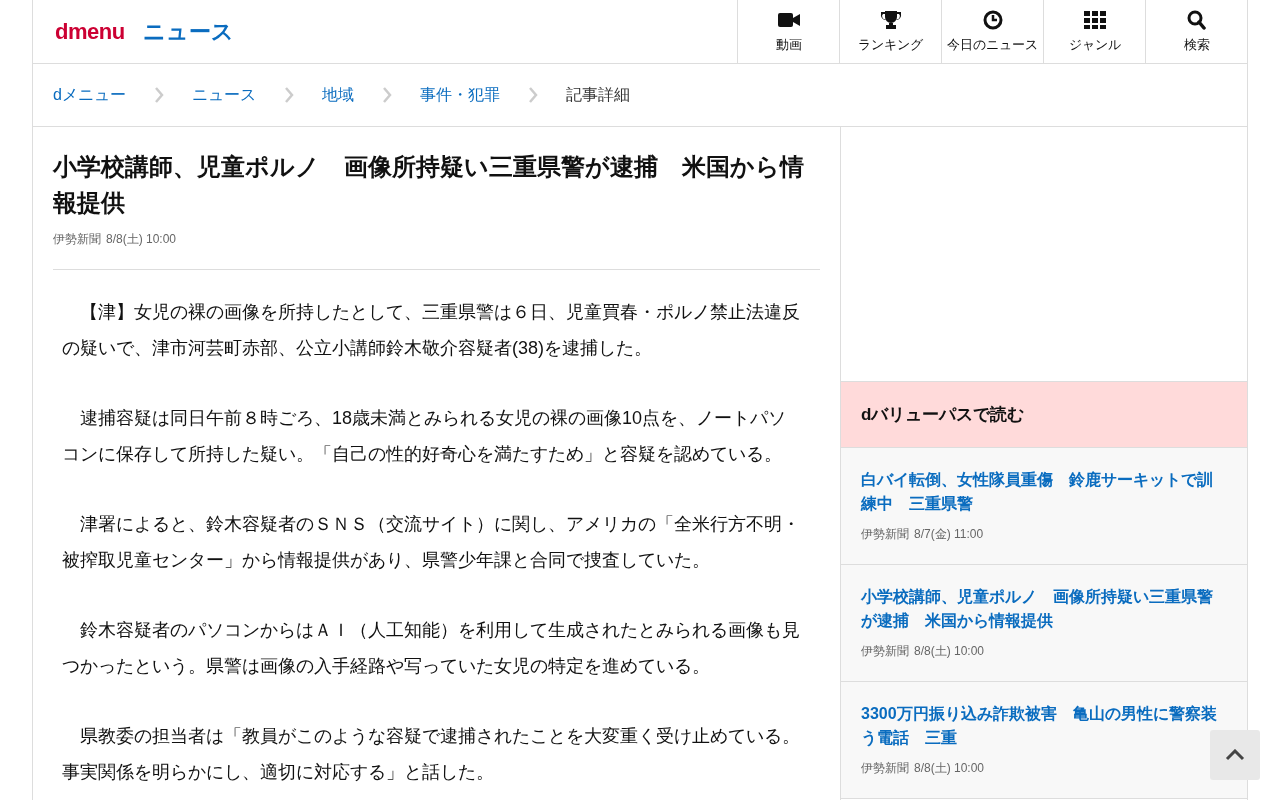 The height and width of the screenshot is (800, 1280). What do you see at coordinates (223, 95) in the screenshot?
I see `breadcrumb-link: ニュース` at bounding box center [223, 95].